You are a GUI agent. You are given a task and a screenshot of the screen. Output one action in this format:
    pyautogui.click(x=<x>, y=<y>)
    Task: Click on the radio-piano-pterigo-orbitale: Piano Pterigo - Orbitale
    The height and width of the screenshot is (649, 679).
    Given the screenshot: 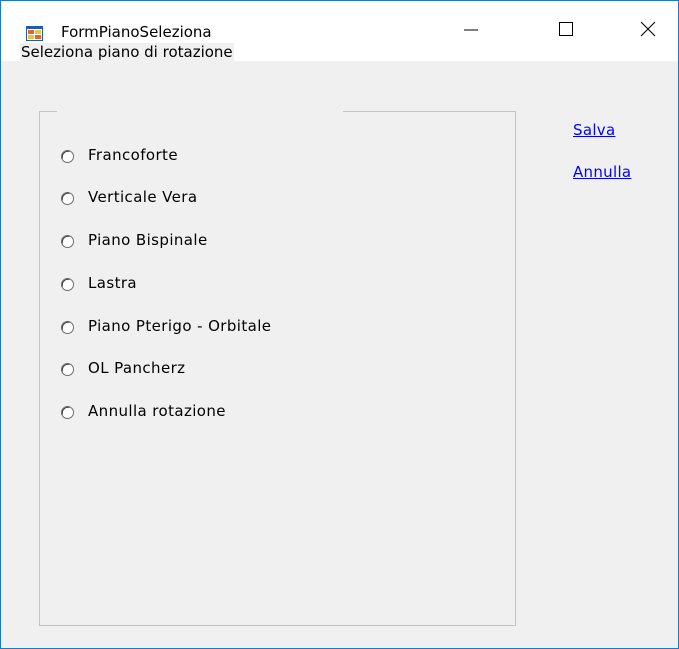 What is the action you would take?
    pyautogui.click(x=166, y=326)
    